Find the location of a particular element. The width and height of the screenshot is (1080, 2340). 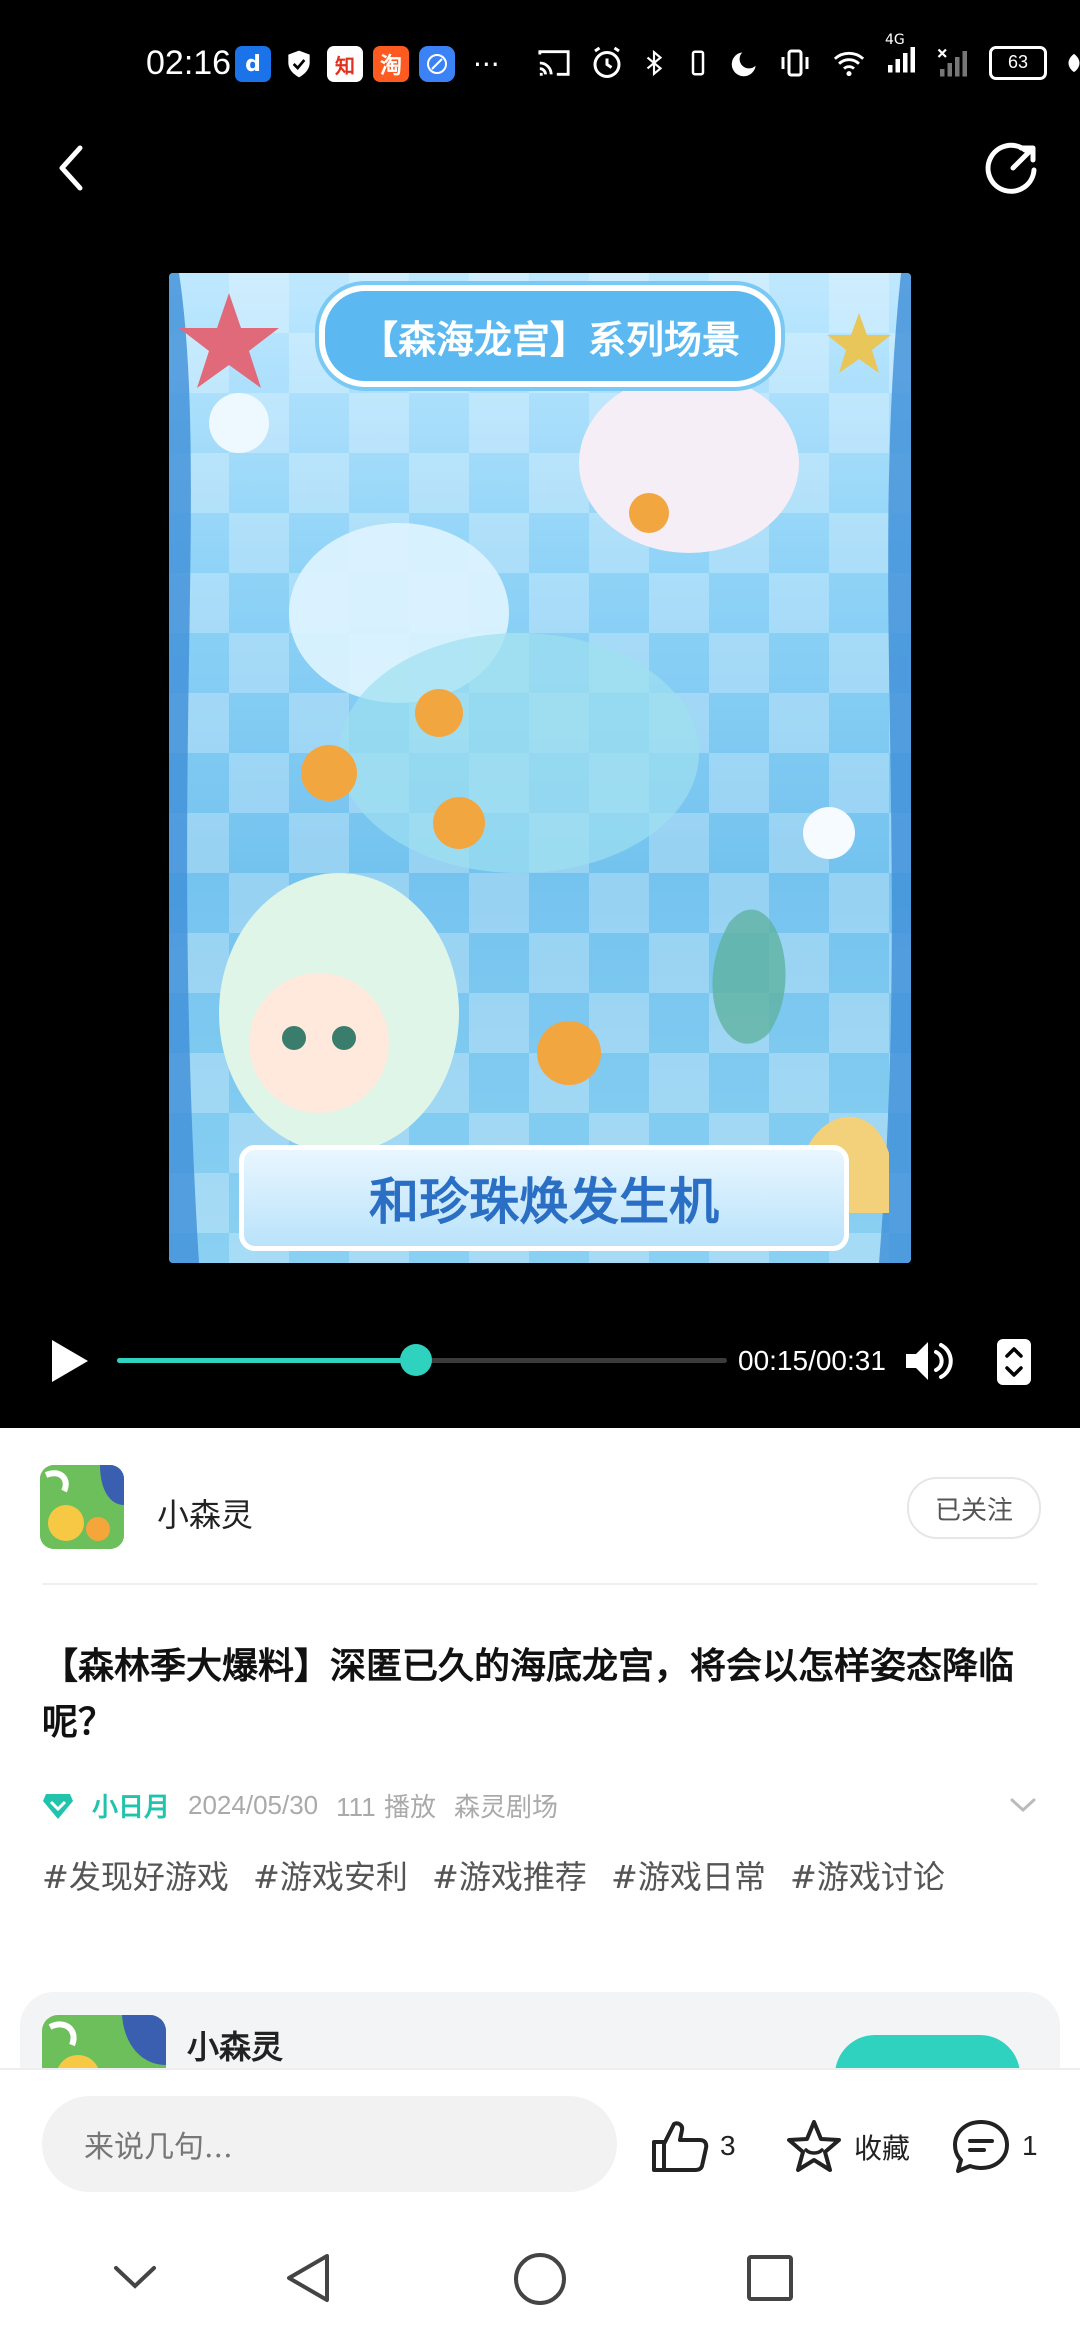

fullscreen-icon is located at coordinates (1014, 1362).